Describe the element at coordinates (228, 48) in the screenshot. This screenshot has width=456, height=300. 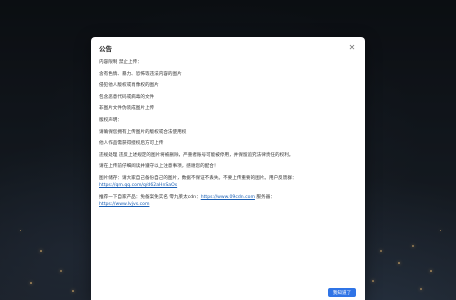
I see `dialog-header: 公告 ✕` at that location.